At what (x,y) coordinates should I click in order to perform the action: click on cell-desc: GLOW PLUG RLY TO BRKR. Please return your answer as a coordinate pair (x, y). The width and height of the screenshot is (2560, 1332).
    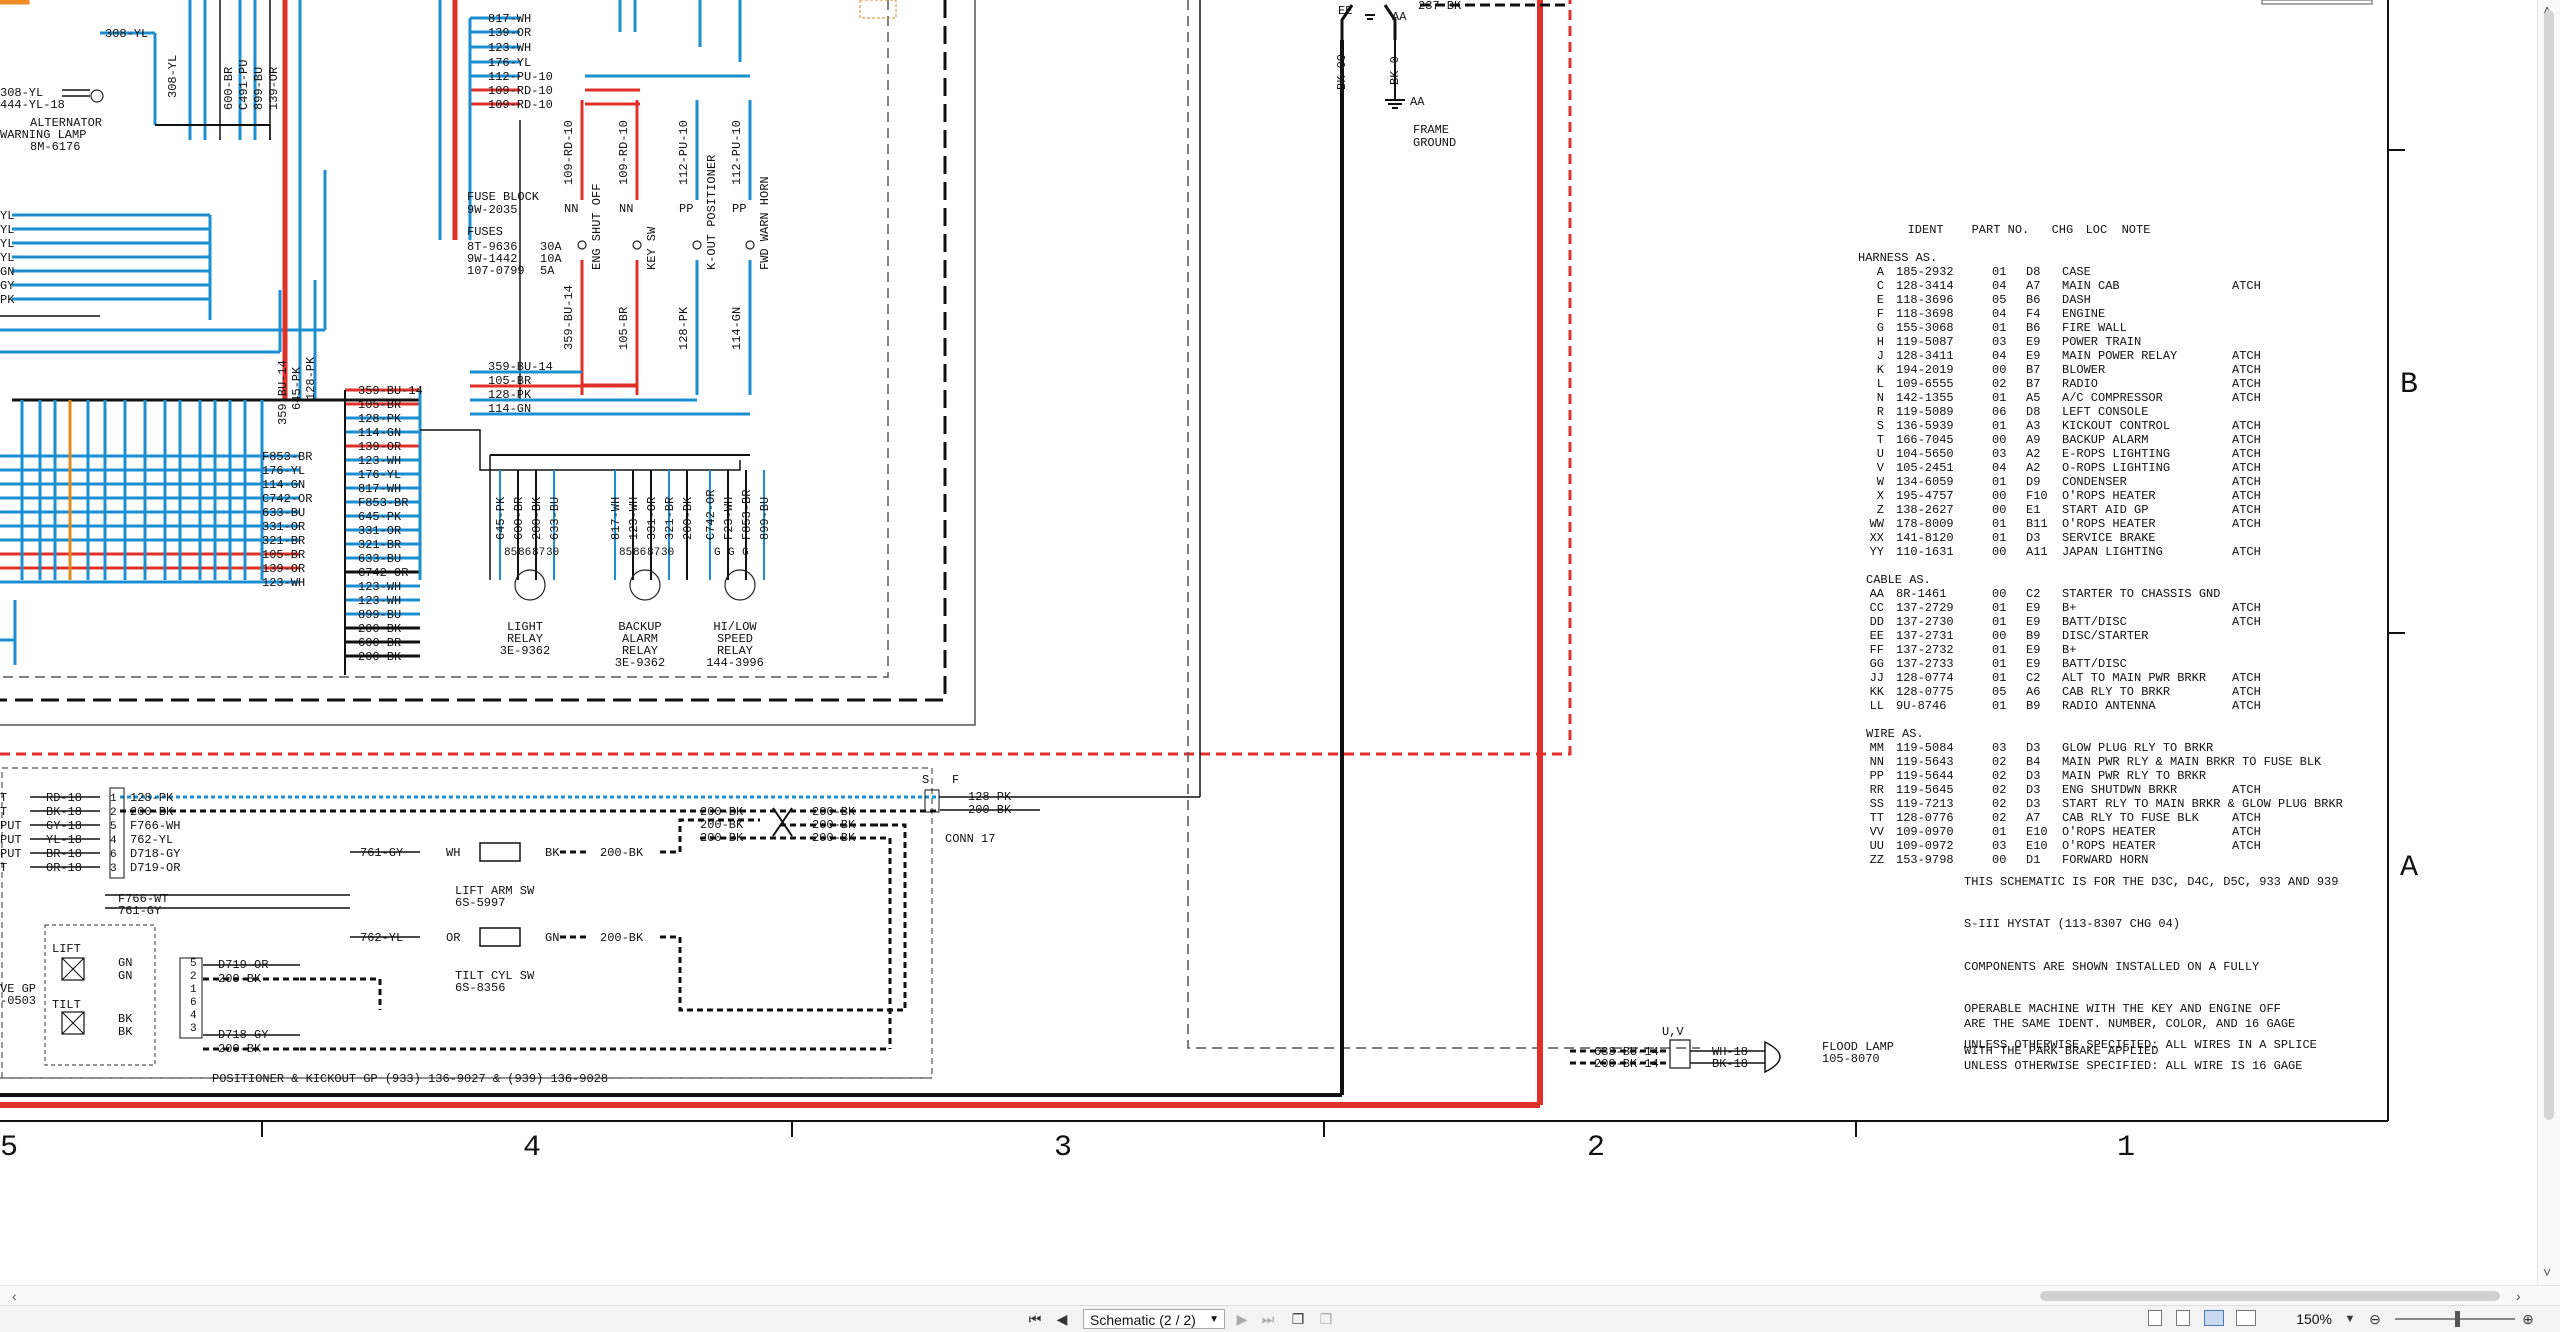
    Looking at the image, I should click on (2138, 748).